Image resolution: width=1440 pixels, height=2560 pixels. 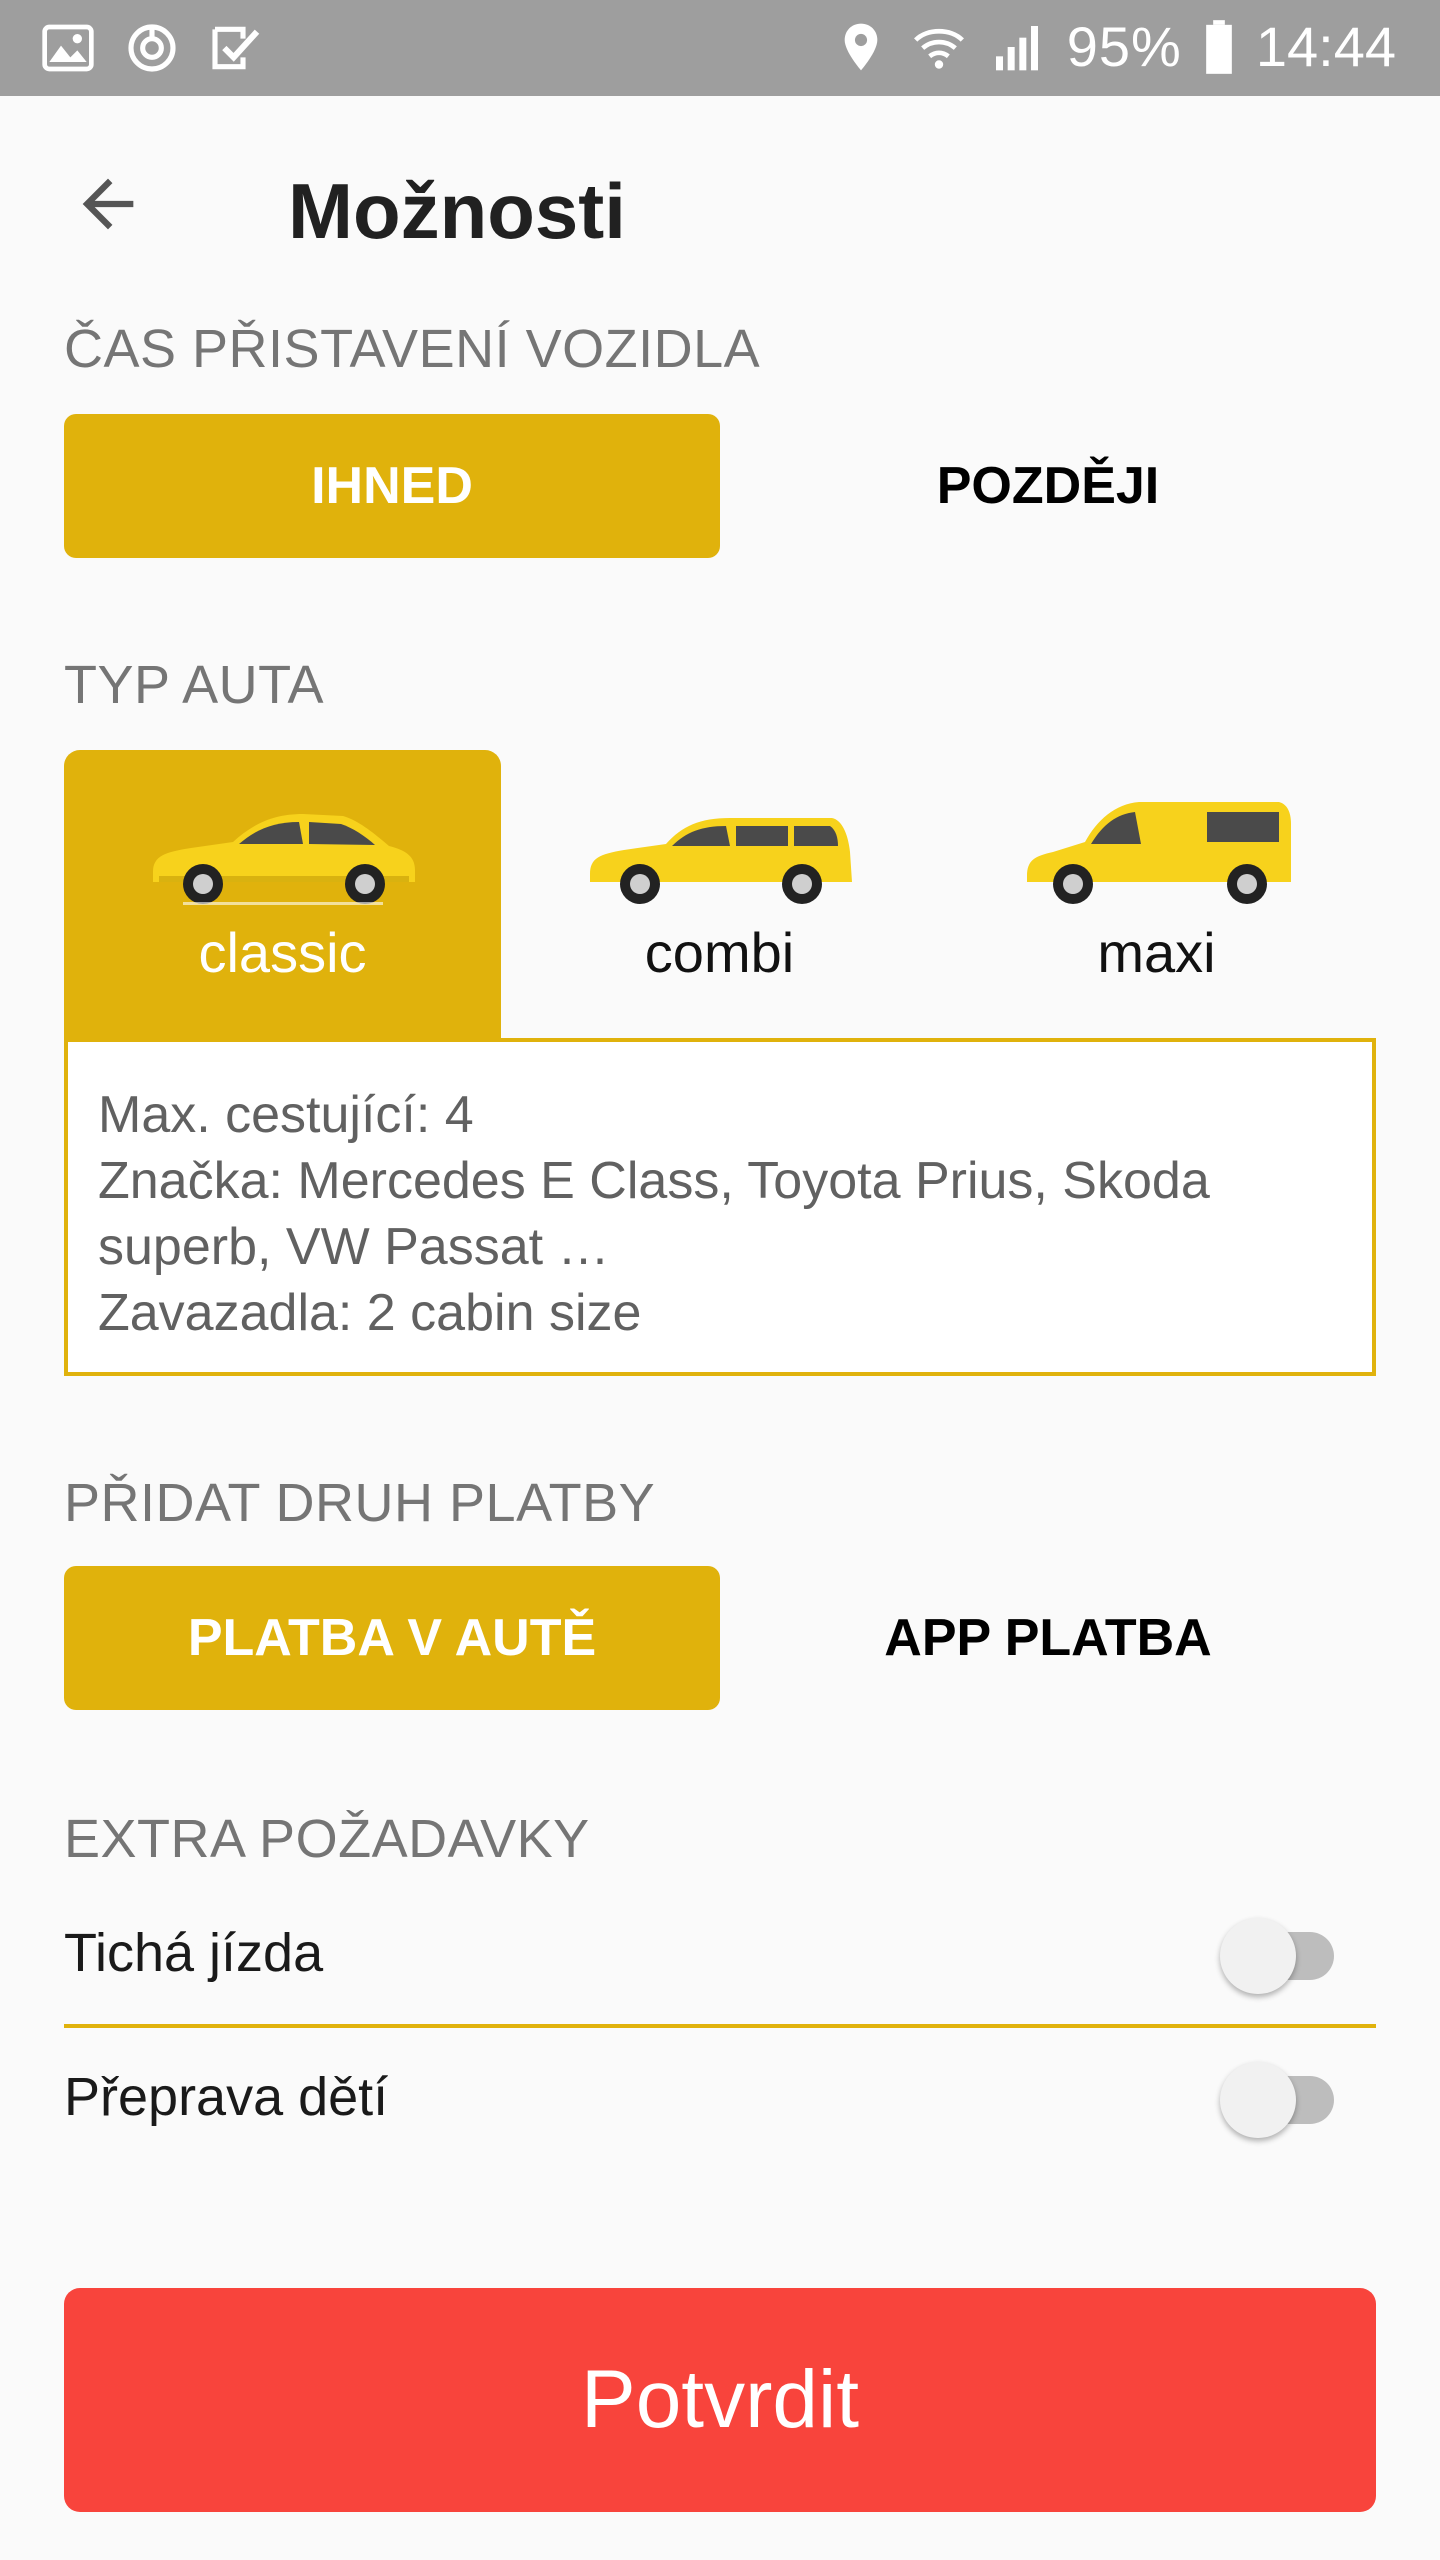 What do you see at coordinates (720, 208) in the screenshot?
I see `app-bar: Možnosti` at bounding box center [720, 208].